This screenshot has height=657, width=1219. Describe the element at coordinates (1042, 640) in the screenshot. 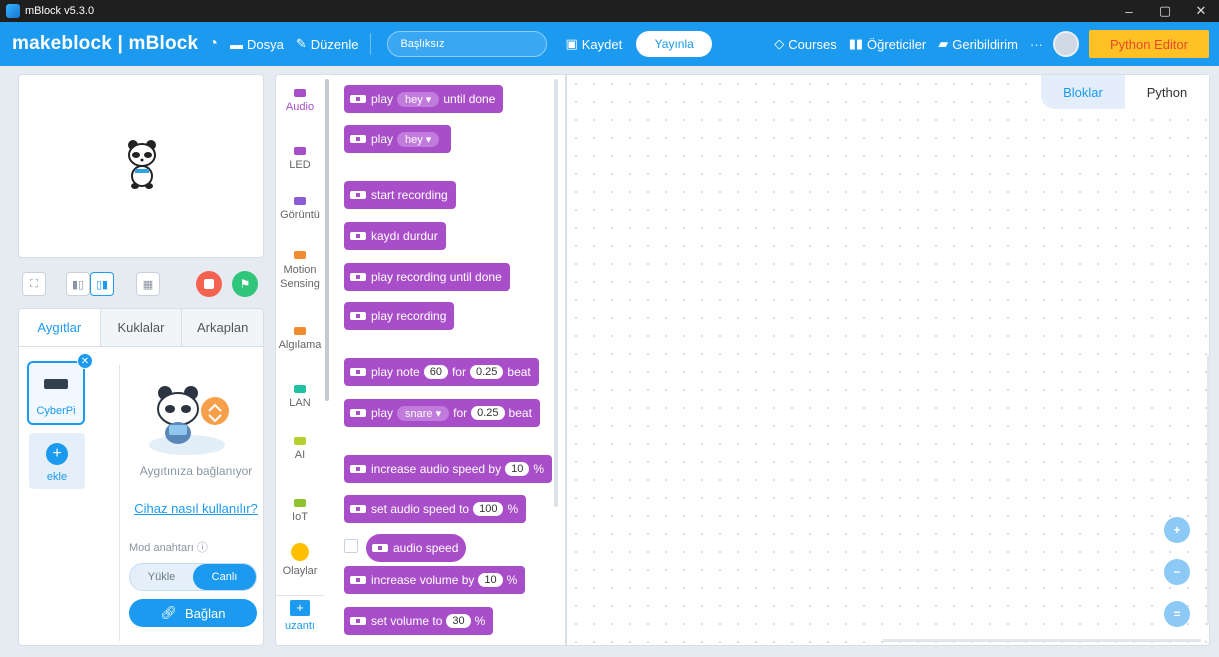

I see `script-area-horizontal-scrollbar` at that location.